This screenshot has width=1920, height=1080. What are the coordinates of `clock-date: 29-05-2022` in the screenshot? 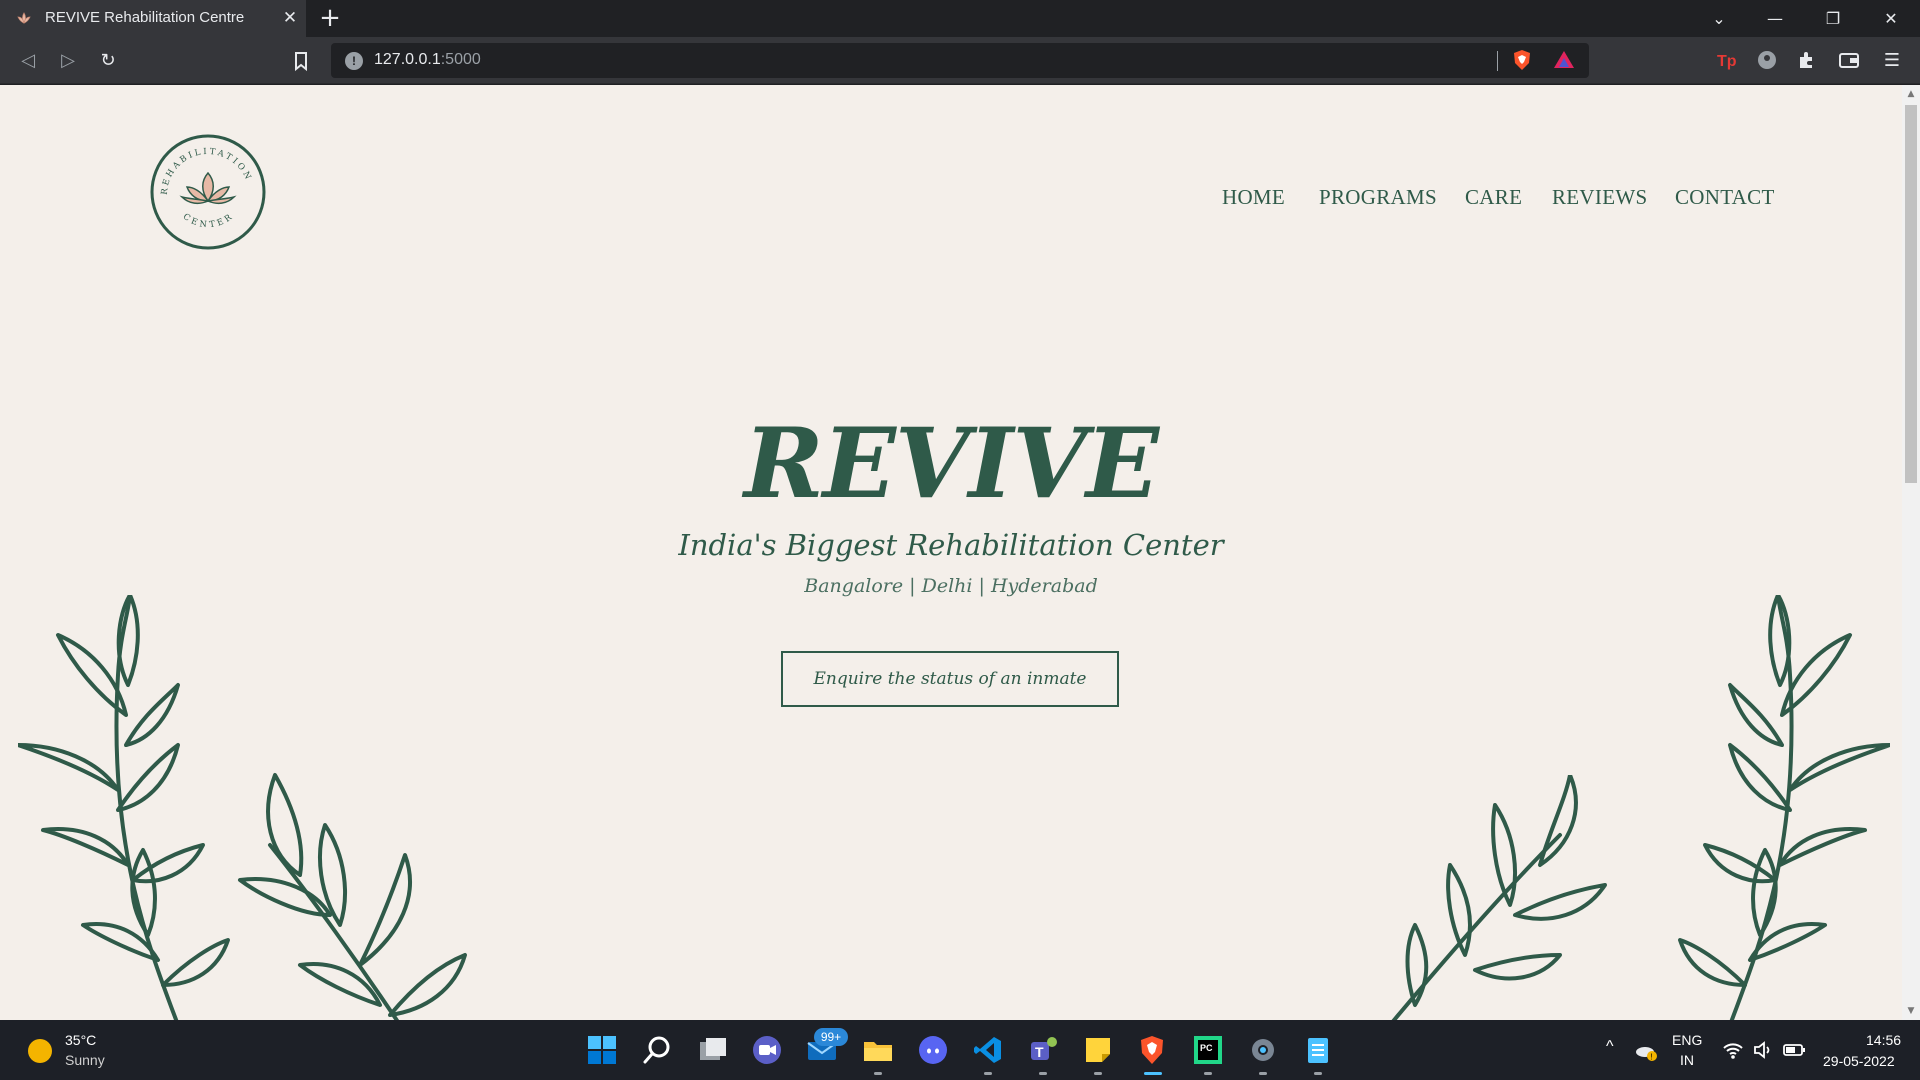 It's located at (1859, 1061).